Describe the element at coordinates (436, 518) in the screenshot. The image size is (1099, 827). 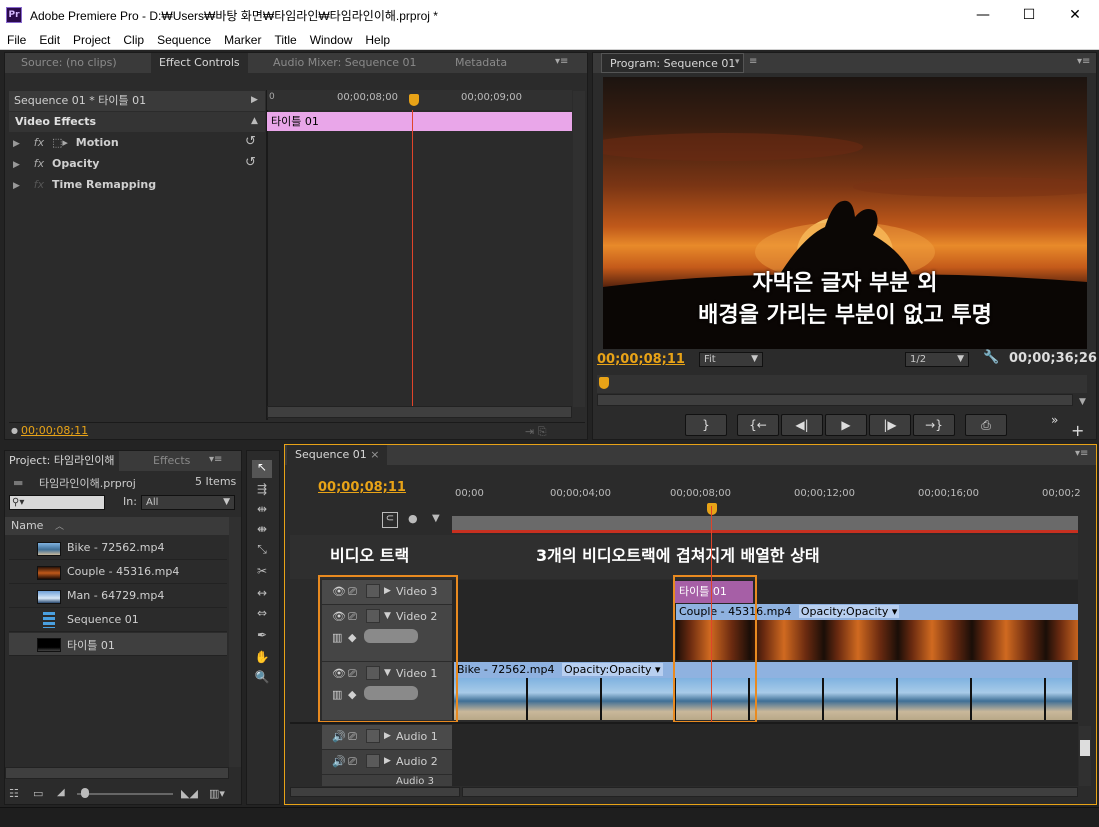
I see `add-marker-icon: ▼` at that location.